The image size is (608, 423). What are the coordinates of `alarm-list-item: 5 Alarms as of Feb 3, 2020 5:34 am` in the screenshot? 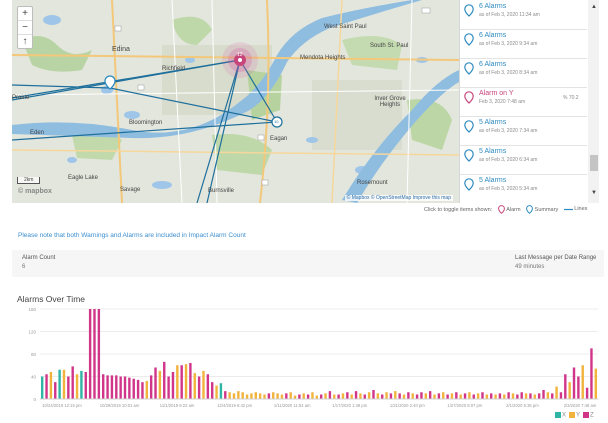 It's located at (523, 188).